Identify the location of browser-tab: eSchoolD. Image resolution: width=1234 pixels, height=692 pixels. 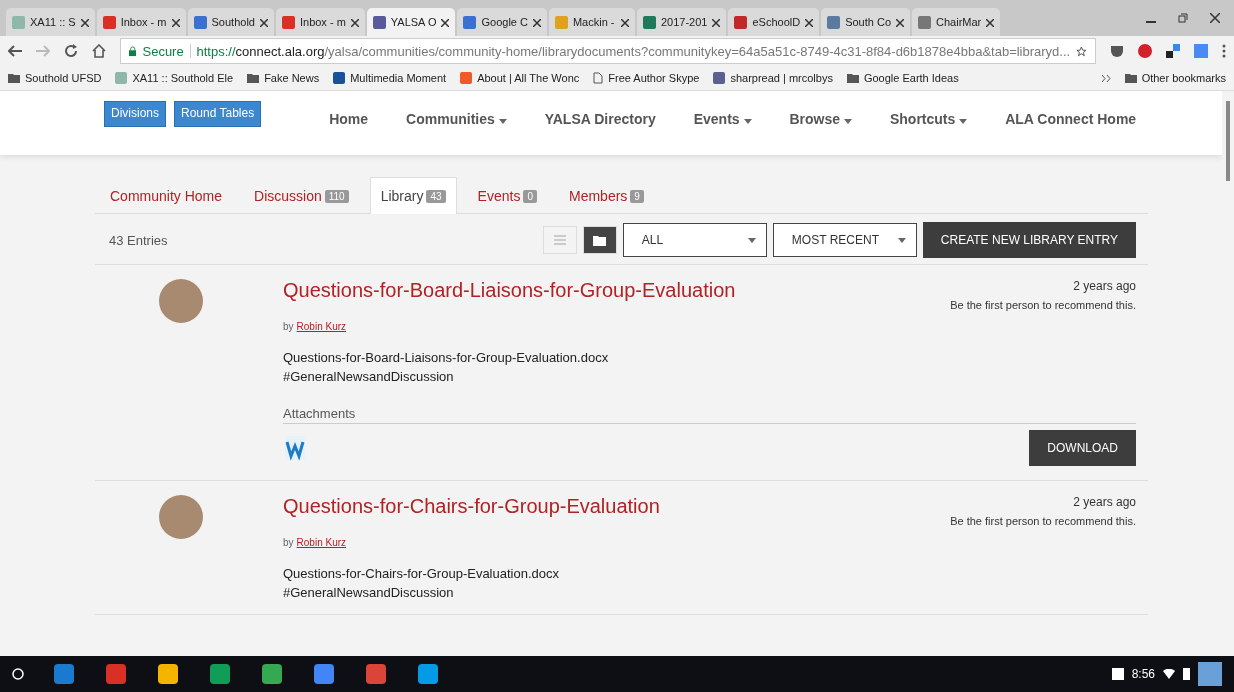
(774, 22).